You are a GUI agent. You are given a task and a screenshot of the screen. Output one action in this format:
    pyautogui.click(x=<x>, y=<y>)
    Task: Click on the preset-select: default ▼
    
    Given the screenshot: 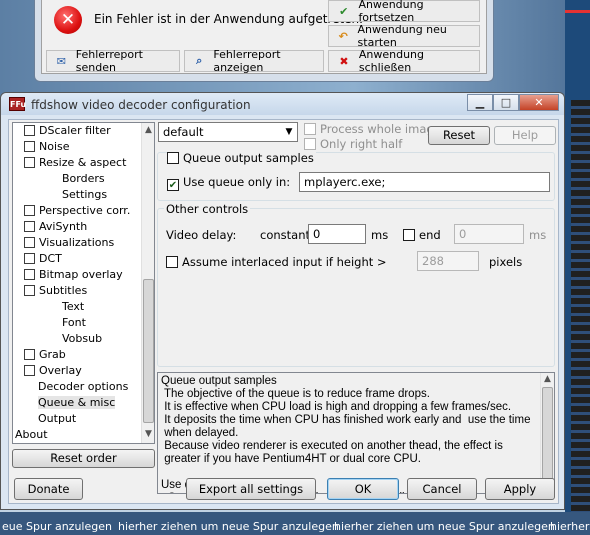 What is the action you would take?
    pyautogui.click(x=228, y=132)
    